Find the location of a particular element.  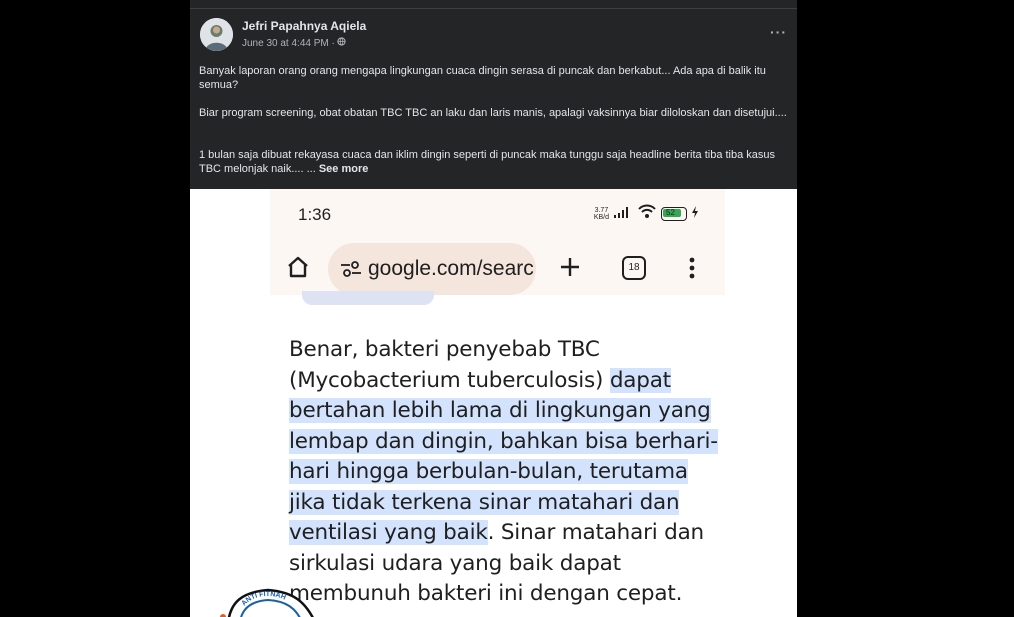

see-more-link: See more is located at coordinates (344, 169).